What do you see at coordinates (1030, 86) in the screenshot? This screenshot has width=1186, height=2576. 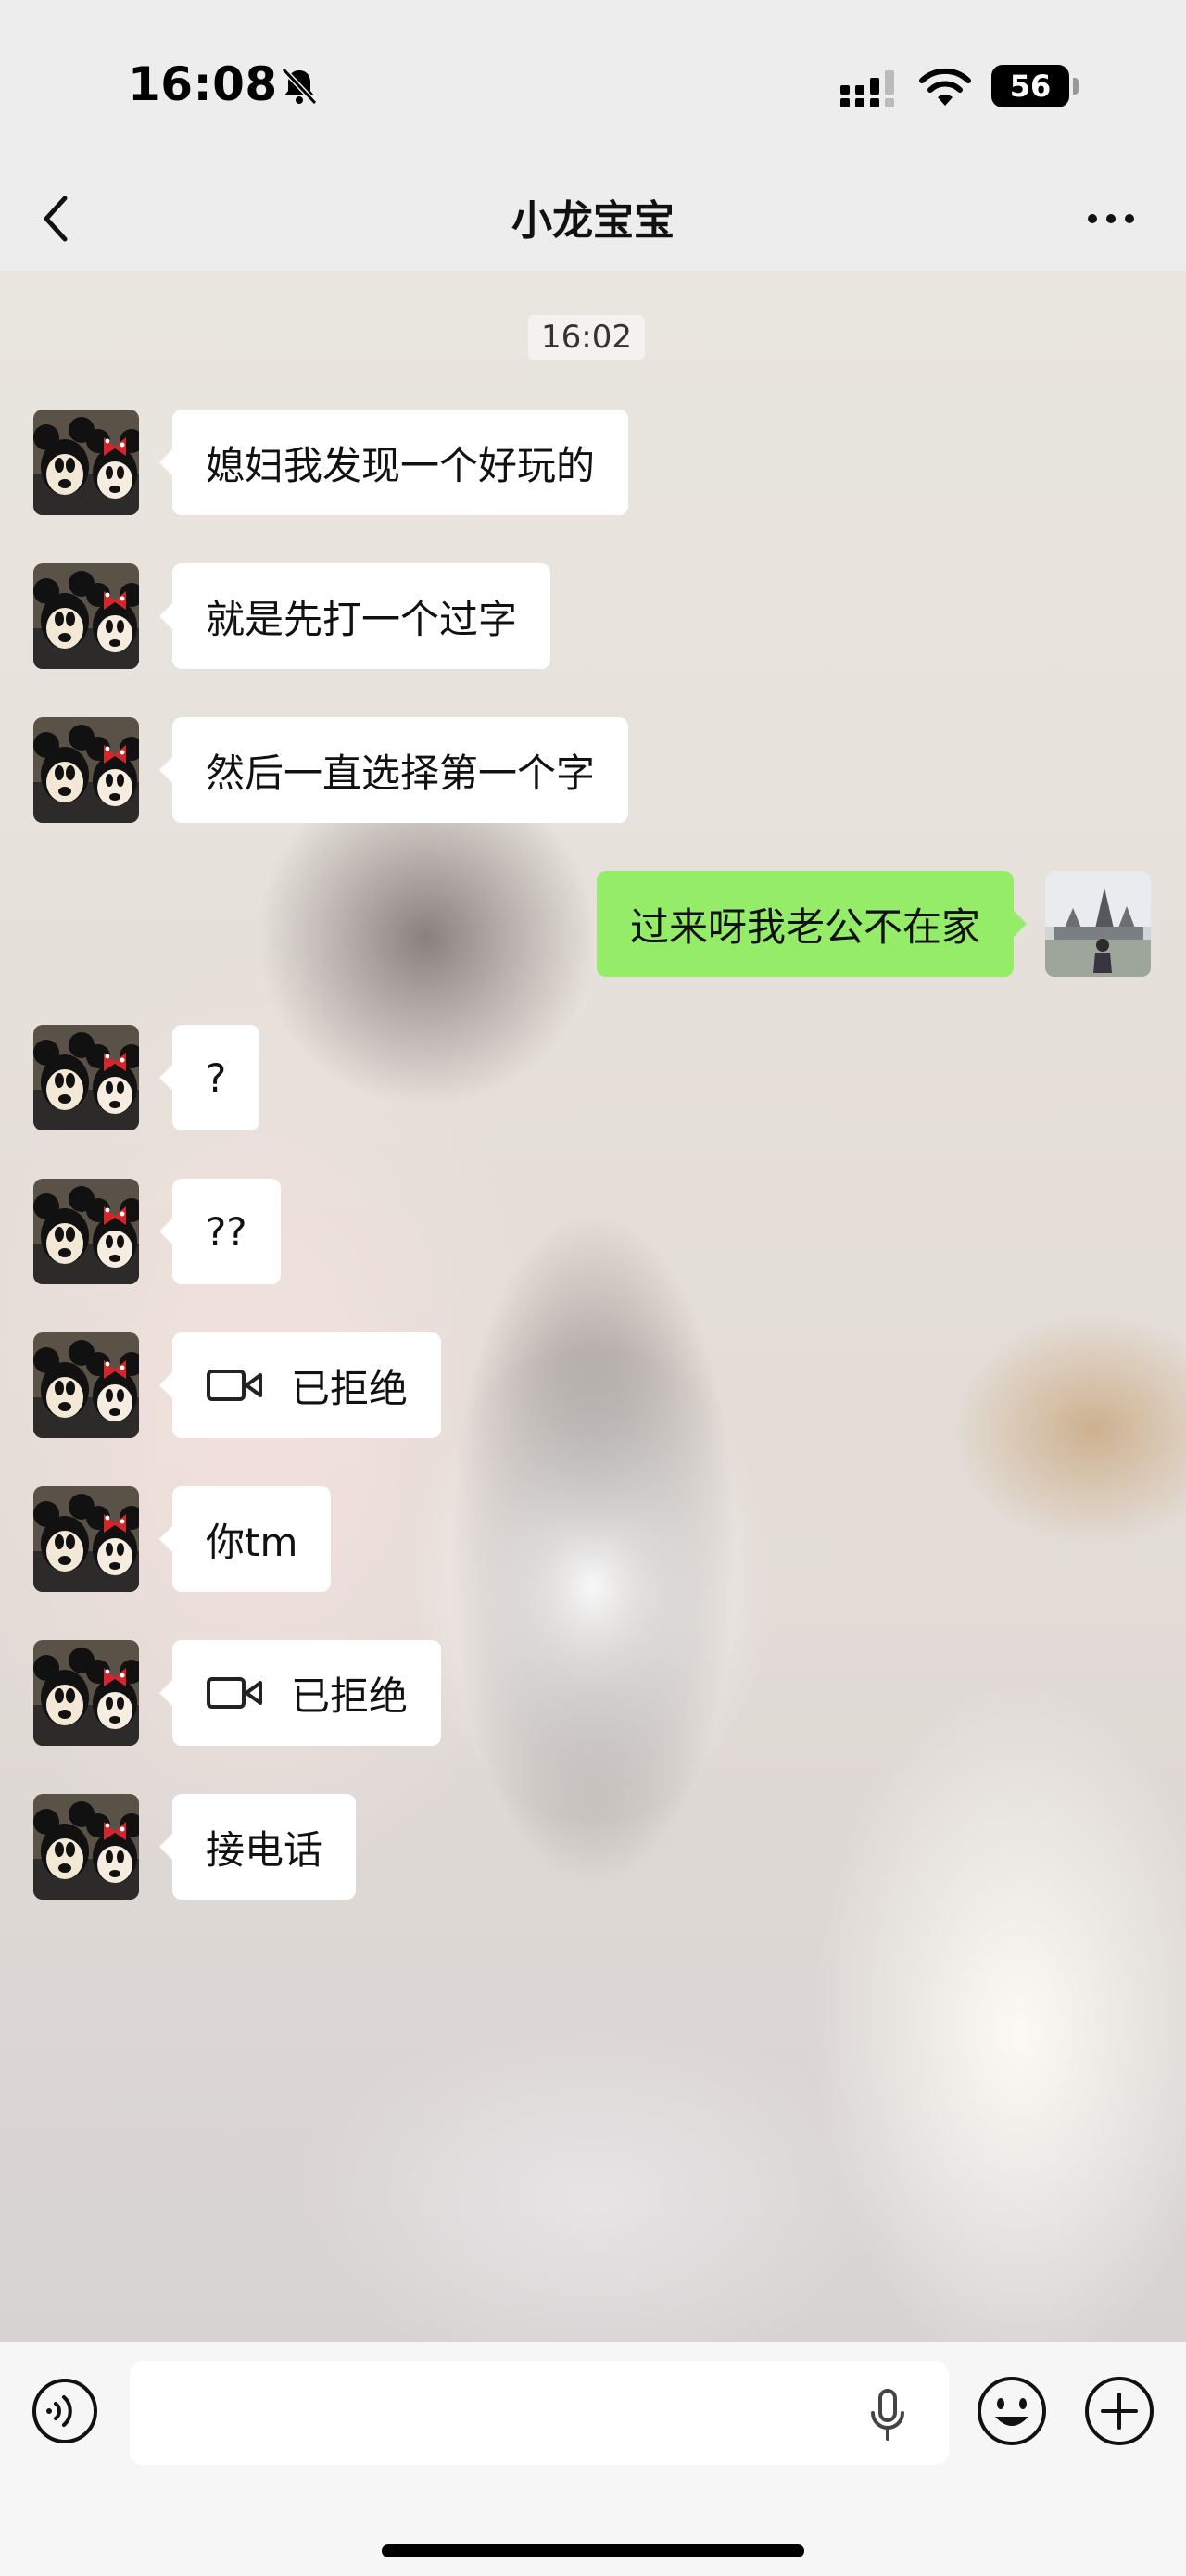 I see `battery-indicator: 56` at bounding box center [1030, 86].